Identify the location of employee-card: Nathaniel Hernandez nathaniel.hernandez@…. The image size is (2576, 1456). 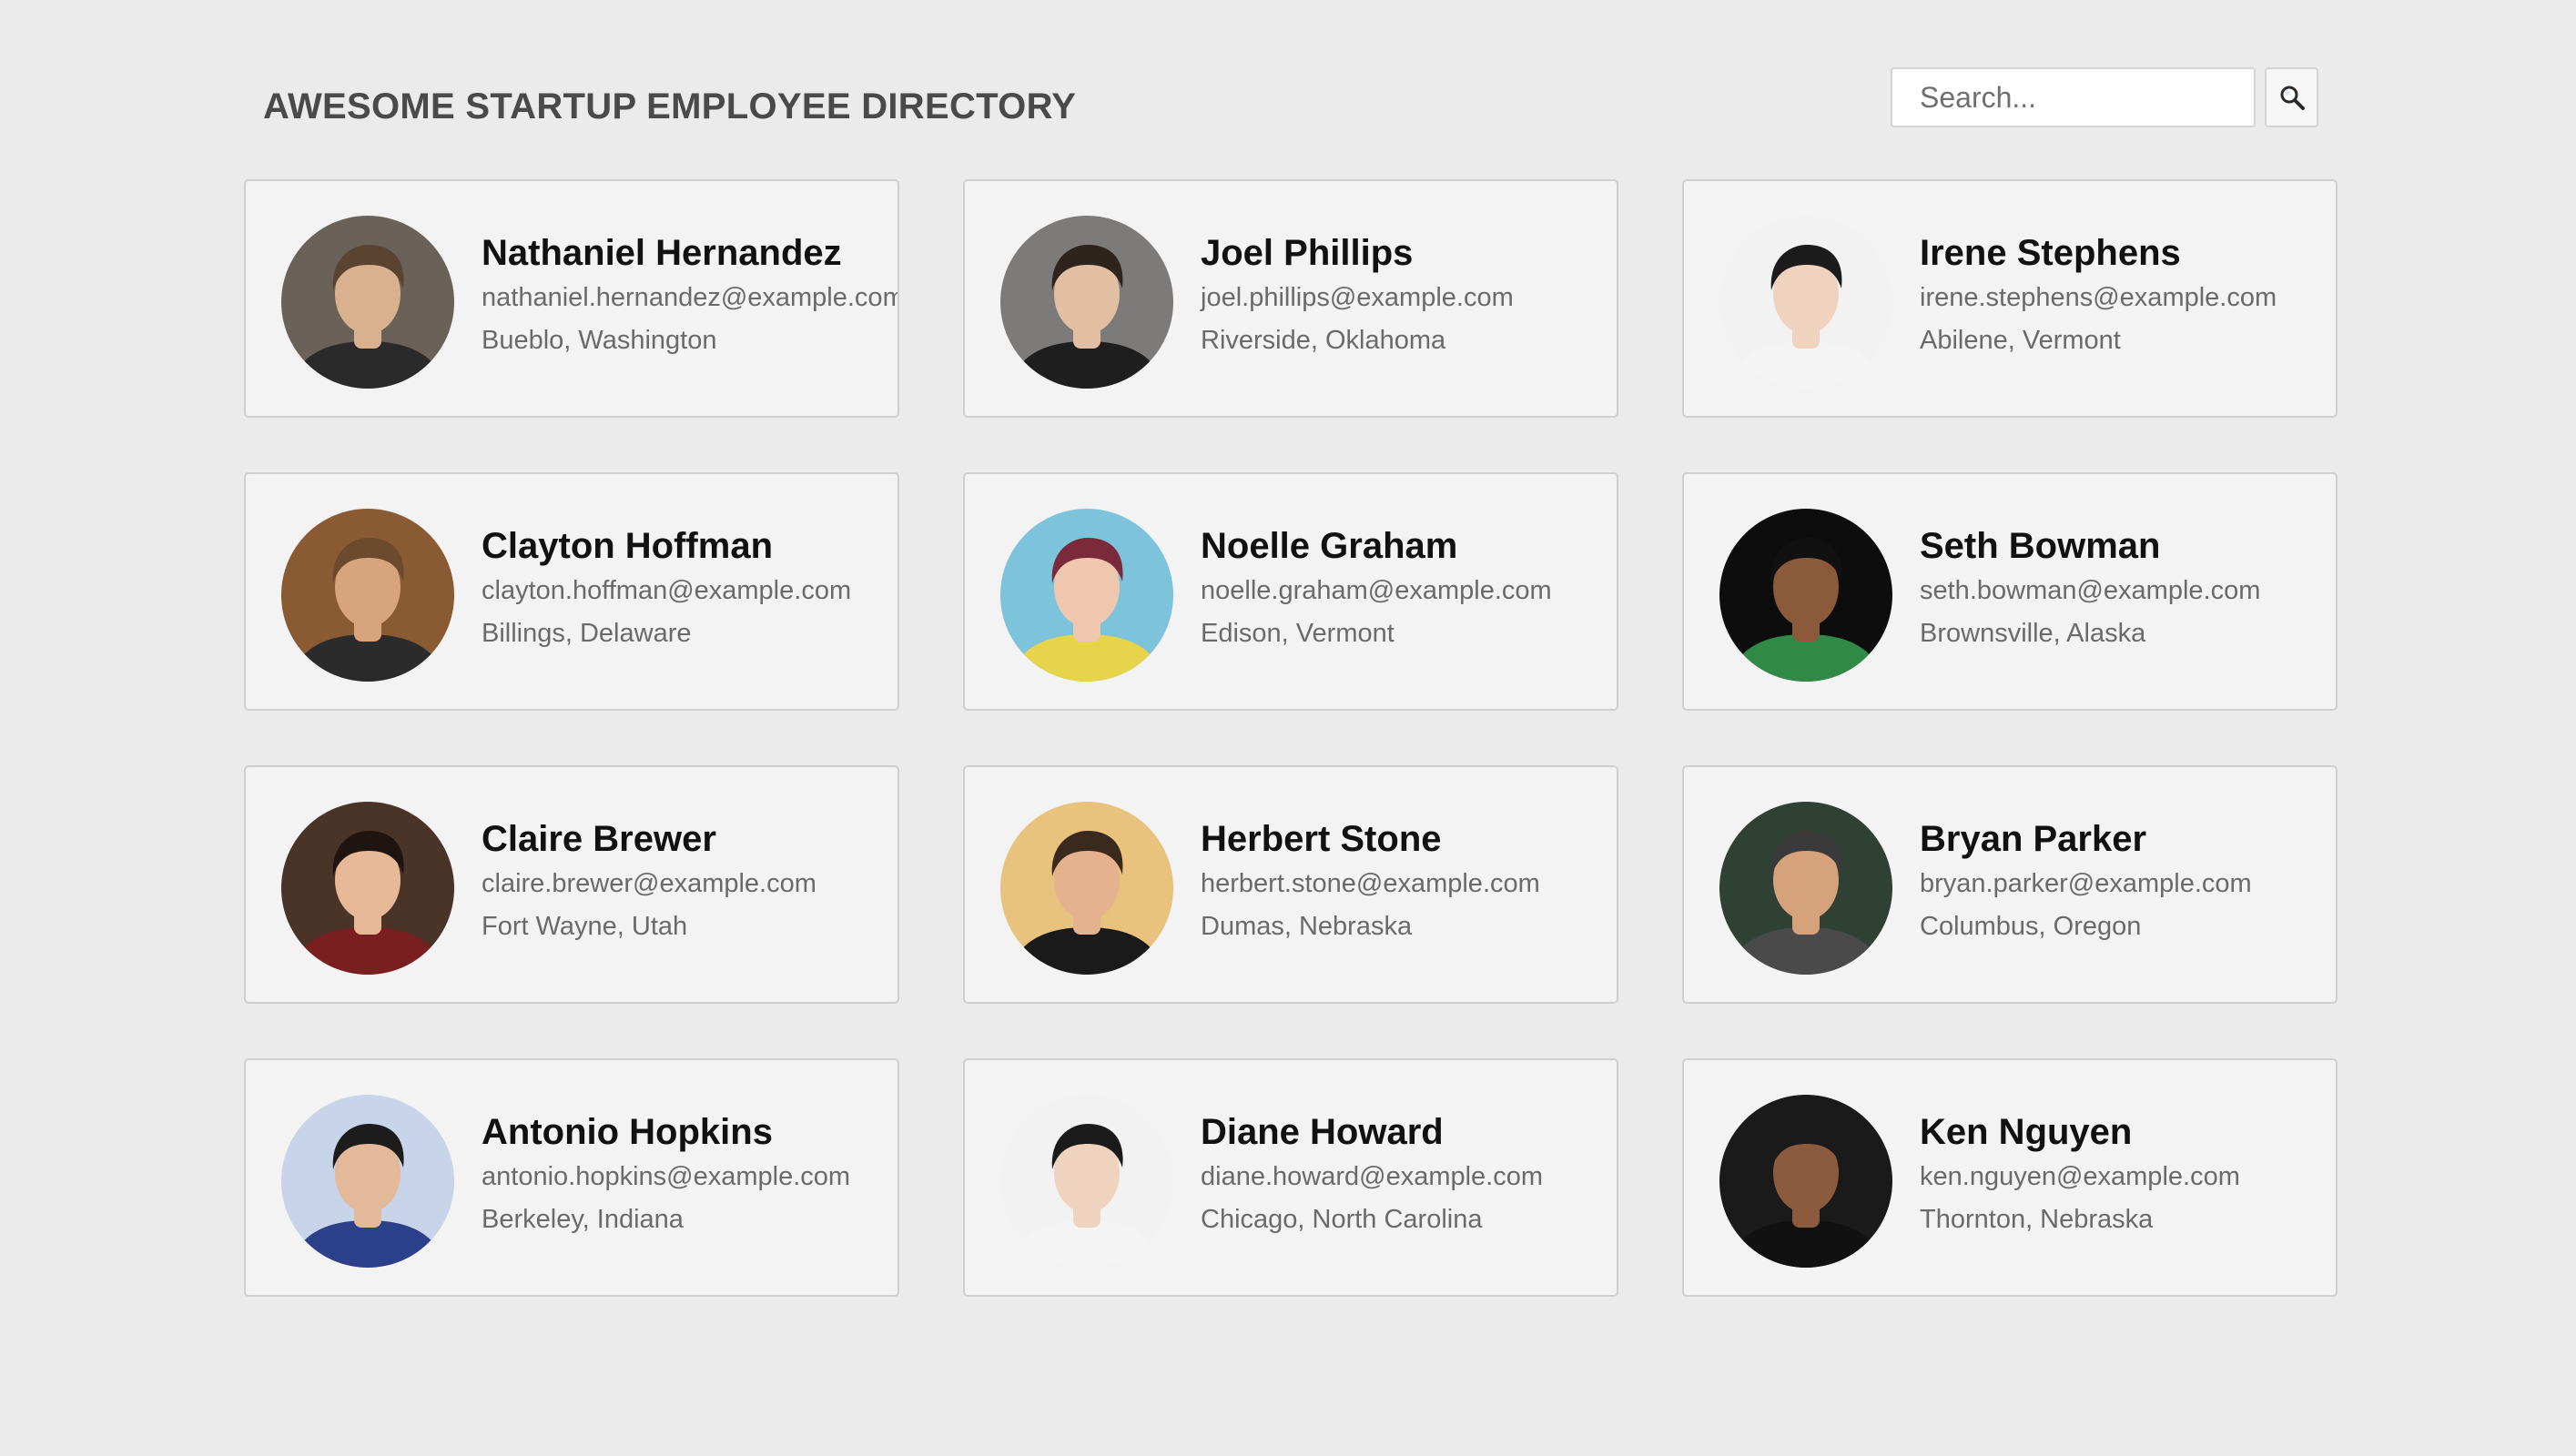
(571, 299).